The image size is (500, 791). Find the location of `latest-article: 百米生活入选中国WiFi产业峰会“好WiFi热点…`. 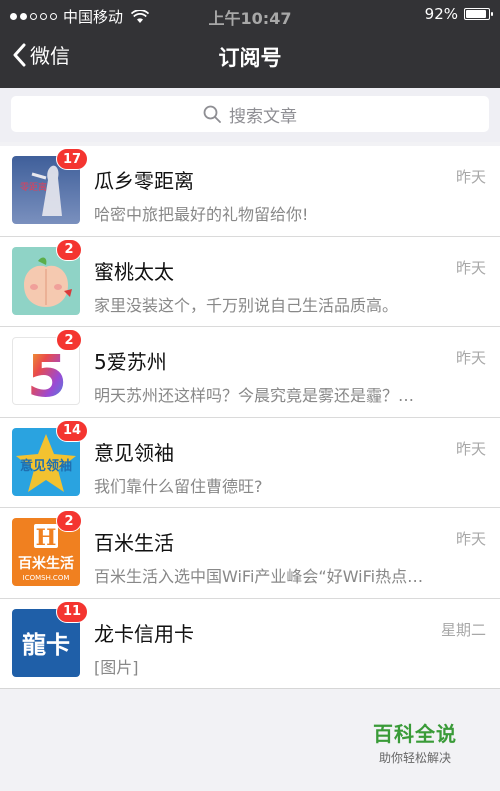

latest-article: 百米生活入选中国WiFi产业峰会“好WiFi热点… is located at coordinates (259, 576).